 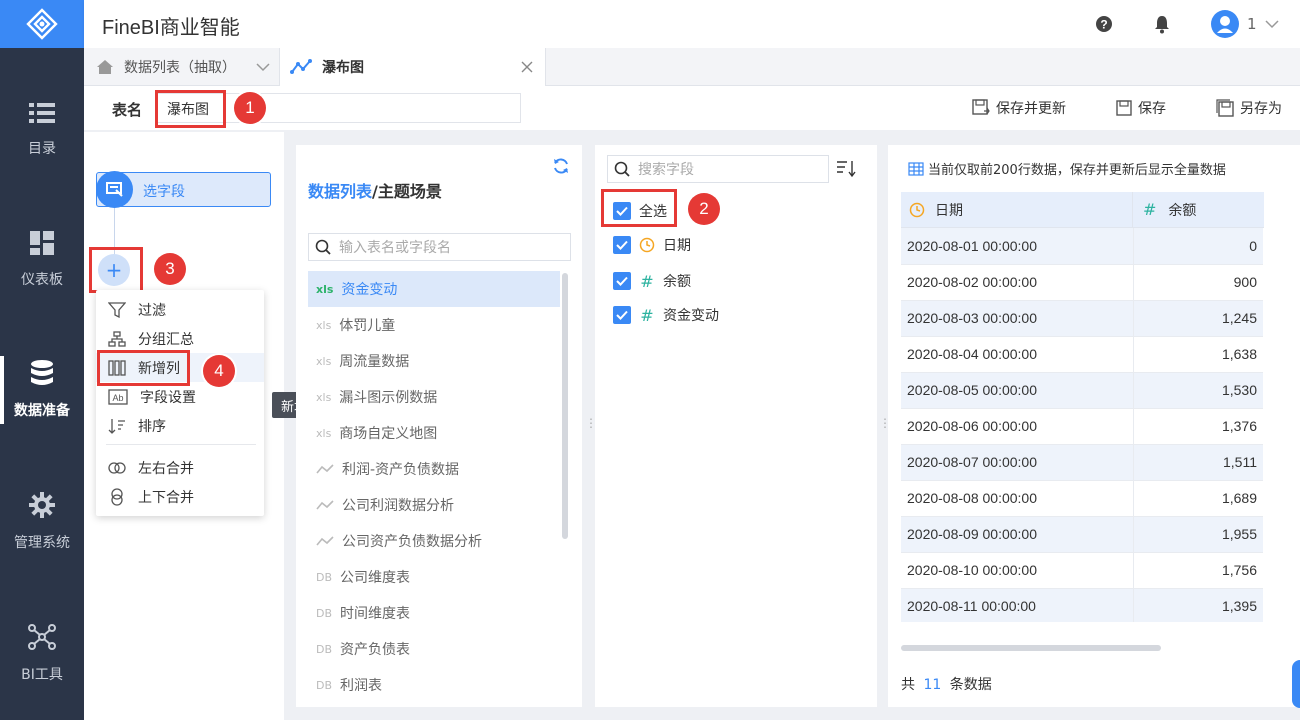 I want to click on close-icon, so click(x=527, y=67).